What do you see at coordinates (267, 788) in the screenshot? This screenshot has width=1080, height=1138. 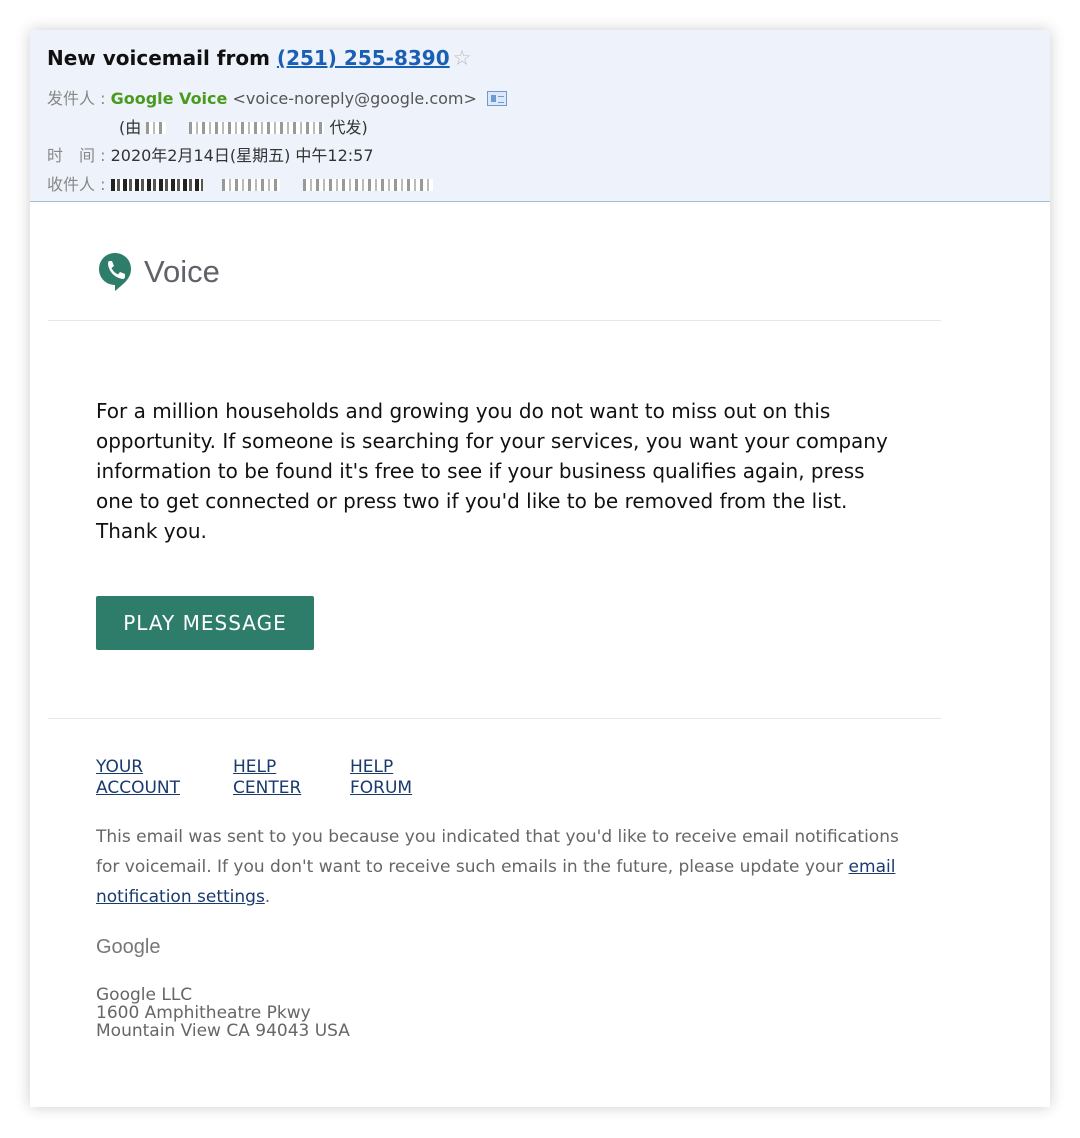 I see `link-line: CENTER` at bounding box center [267, 788].